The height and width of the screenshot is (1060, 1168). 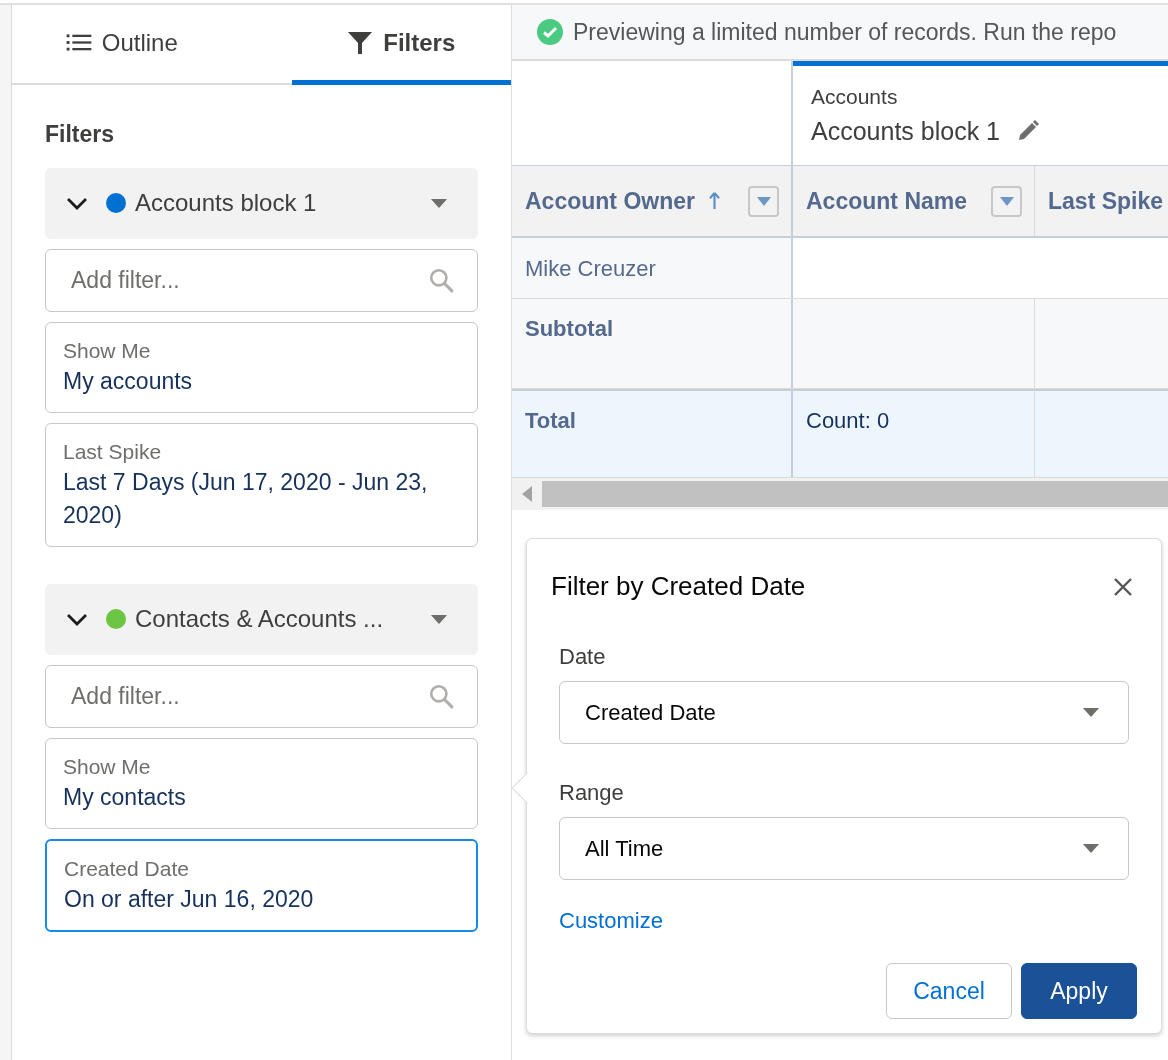 What do you see at coordinates (550, 32) in the screenshot?
I see `check-circle-icon` at bounding box center [550, 32].